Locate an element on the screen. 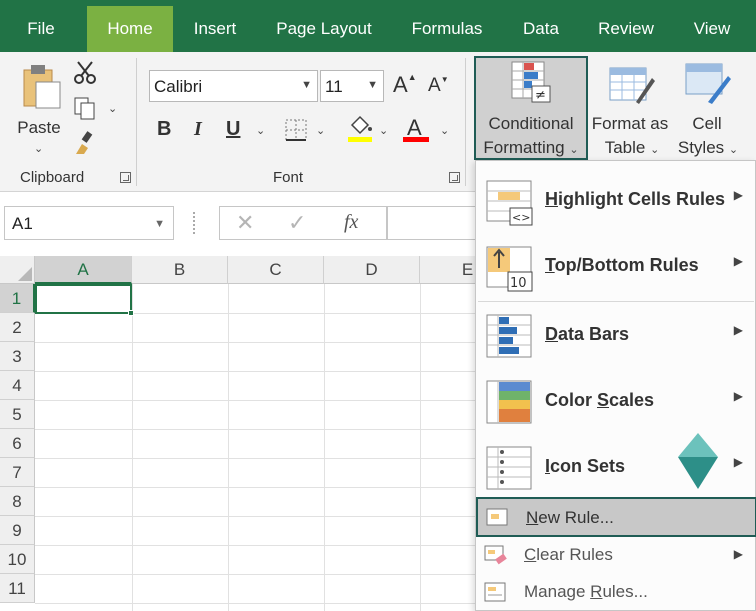  tab-insert: Insert is located at coordinates (215, 29).